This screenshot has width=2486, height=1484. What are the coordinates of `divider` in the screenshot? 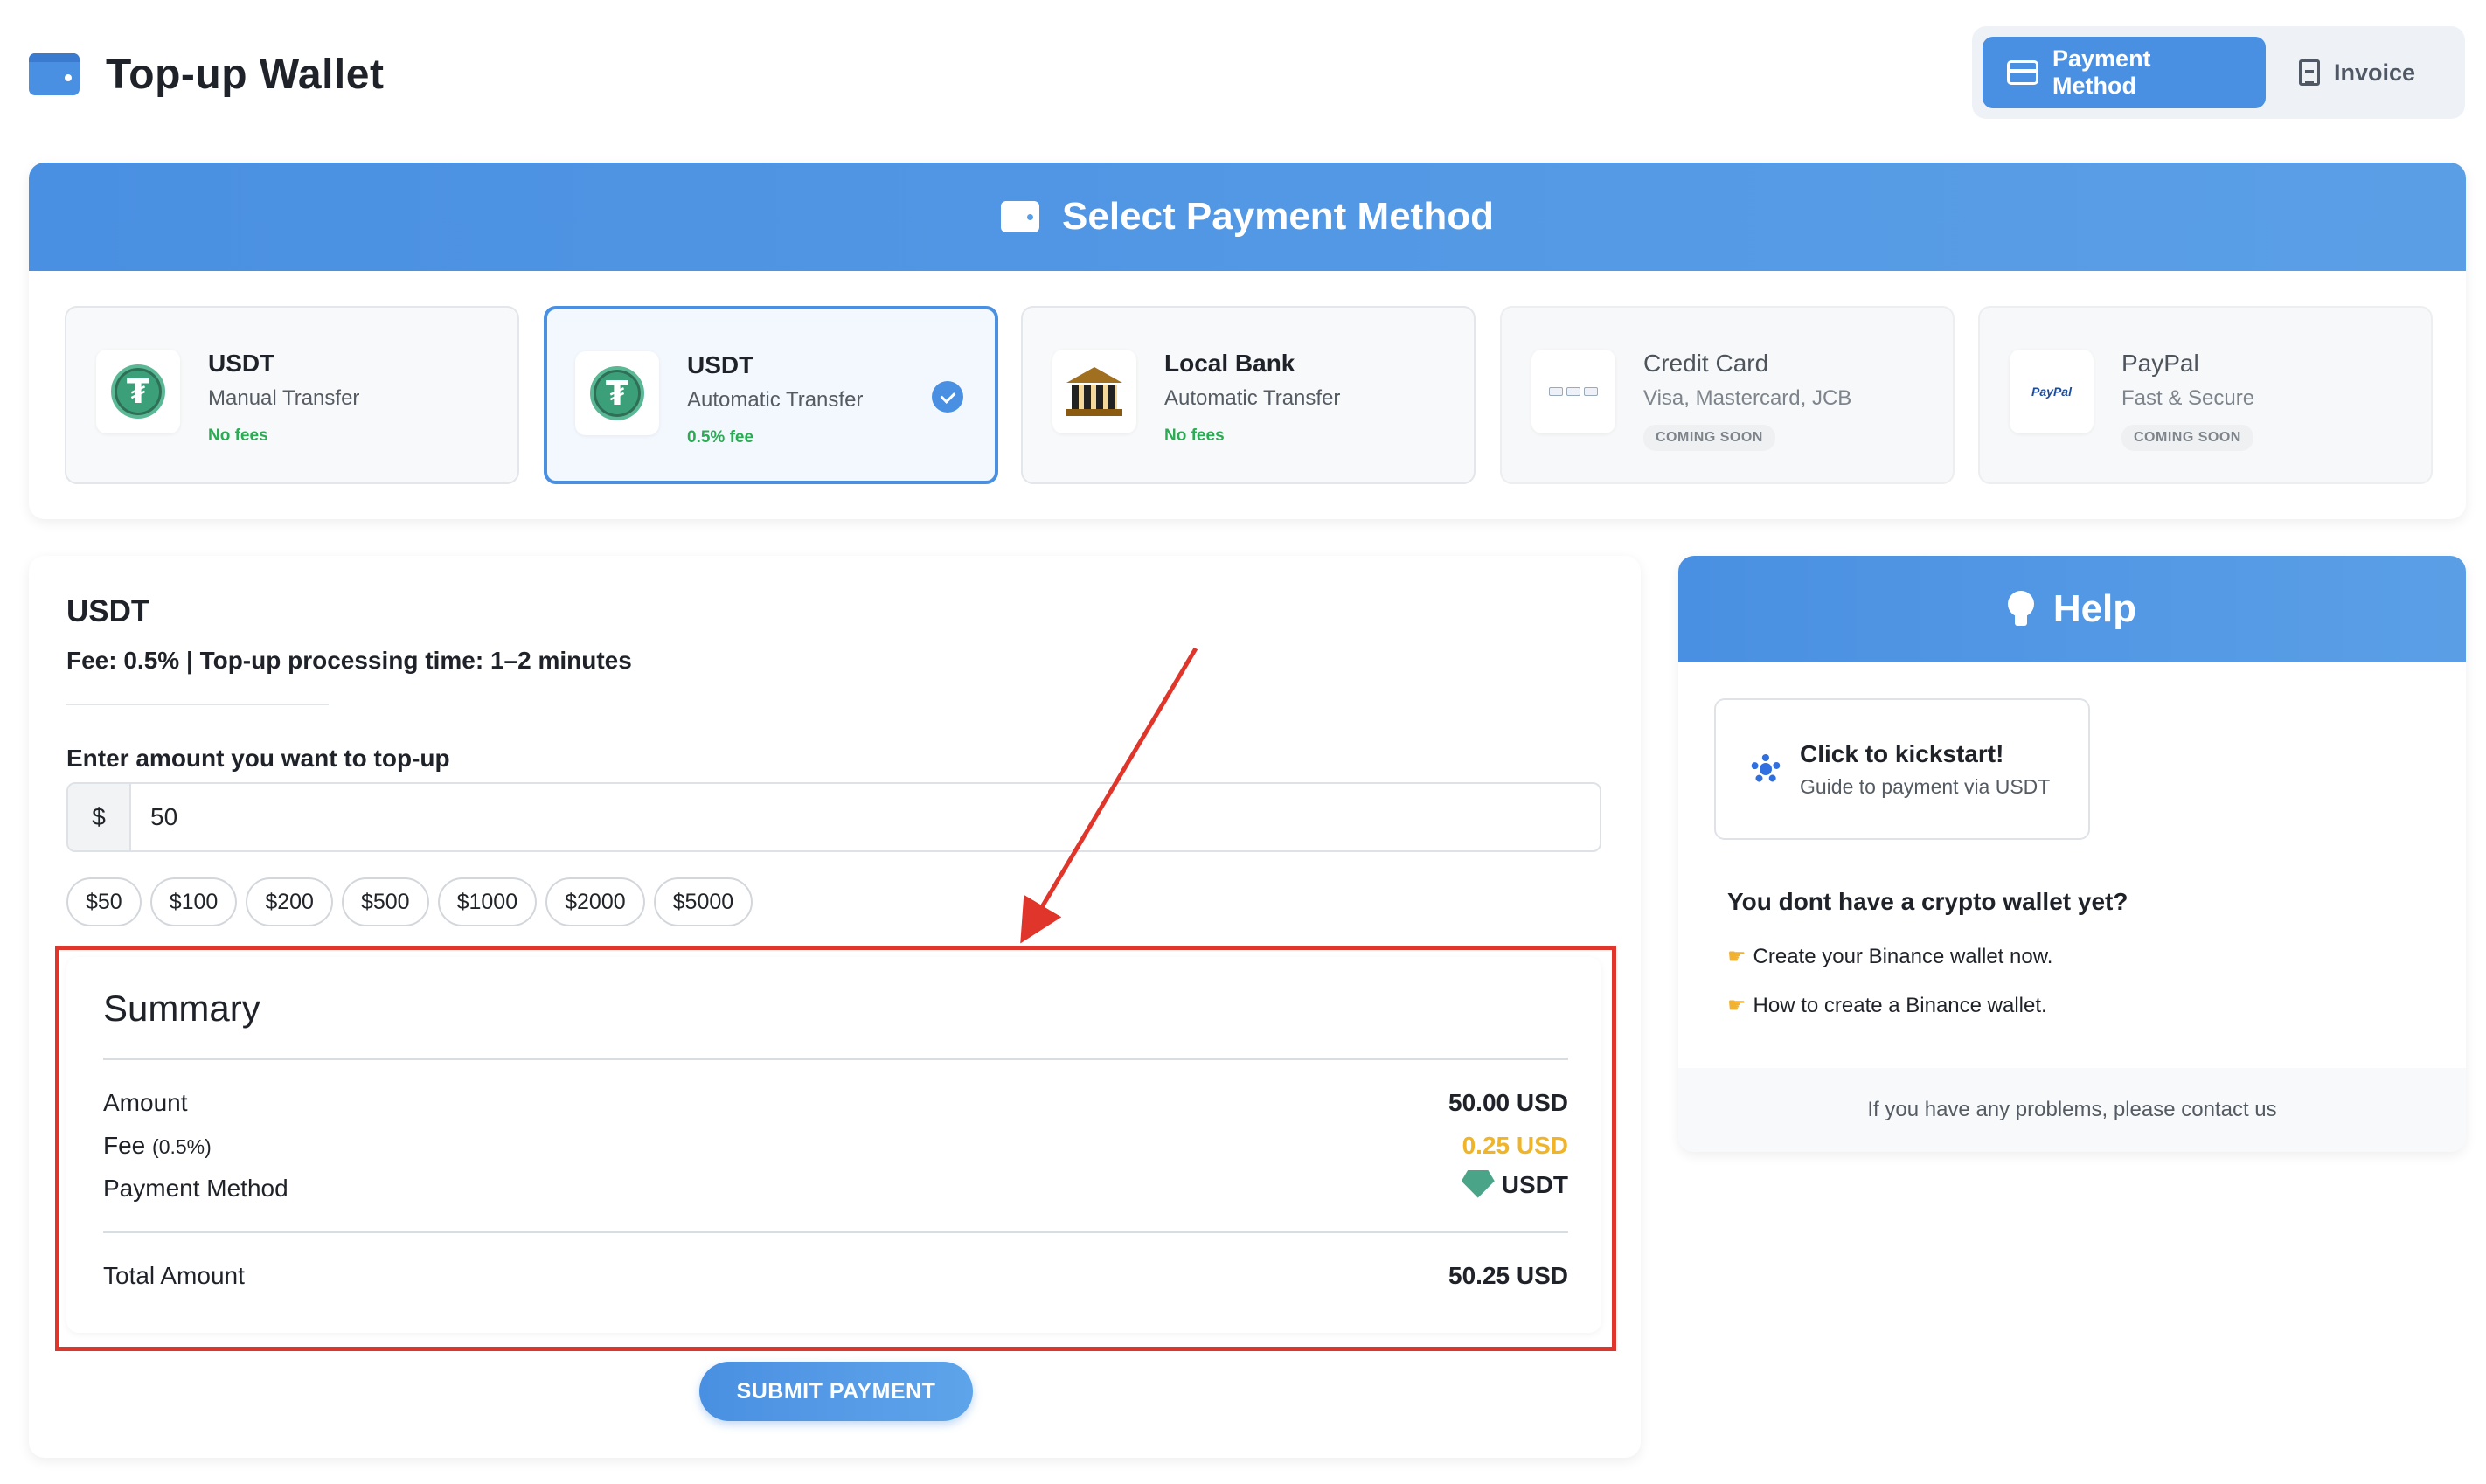 It's located at (197, 704).